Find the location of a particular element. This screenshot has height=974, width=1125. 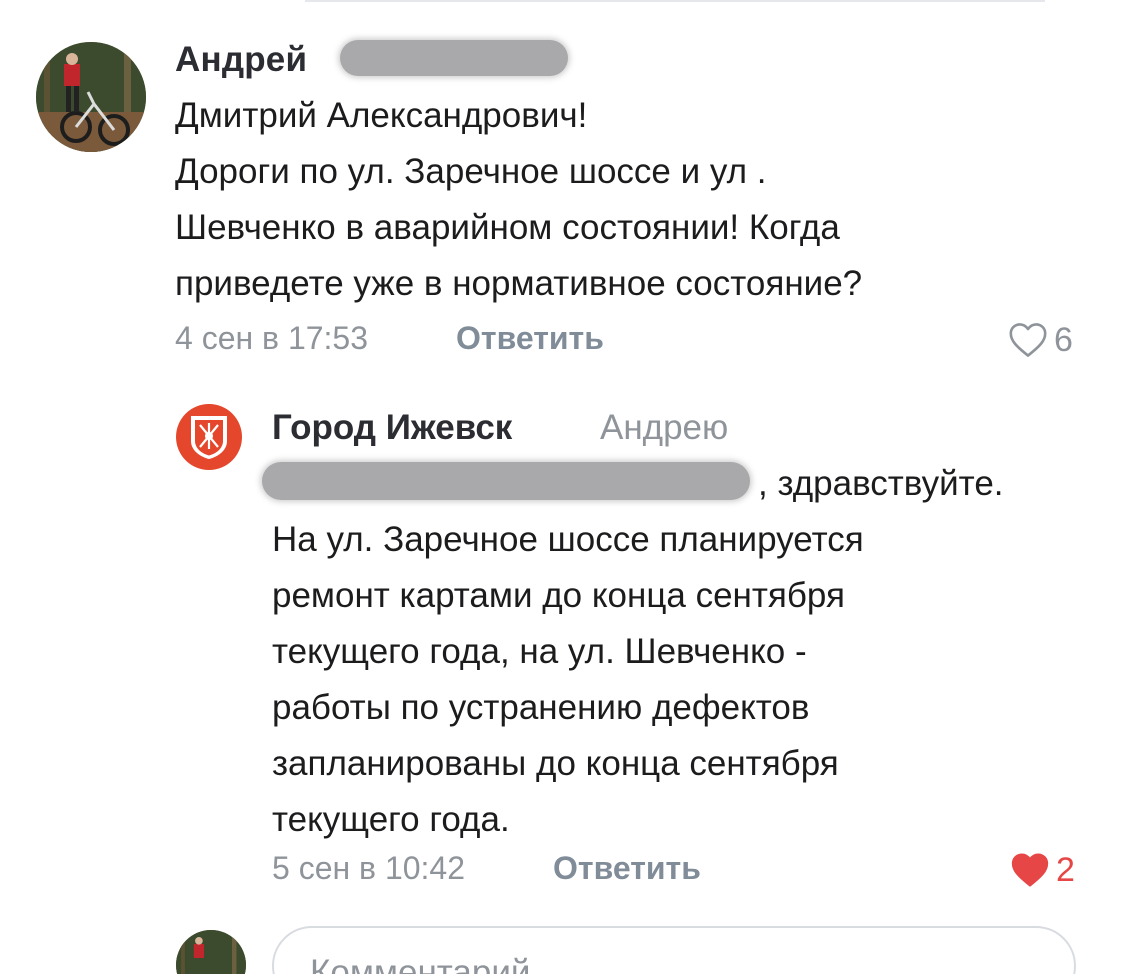

comment-line: приведете уже в нормативное состояние? is located at coordinates (519, 283).